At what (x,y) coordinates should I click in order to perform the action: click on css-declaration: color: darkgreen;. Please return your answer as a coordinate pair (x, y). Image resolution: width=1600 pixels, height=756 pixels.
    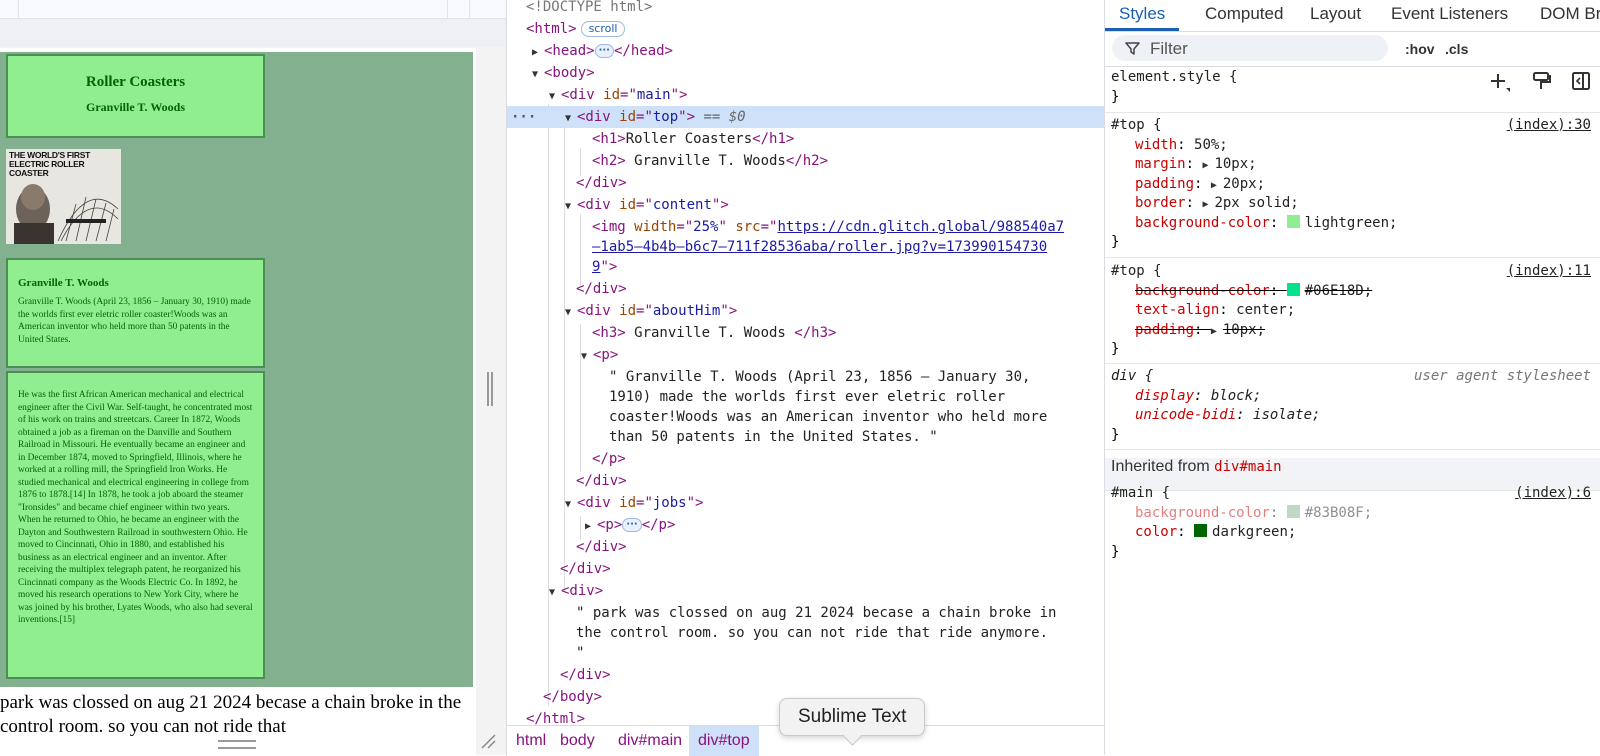
    Looking at the image, I should click on (1352, 533).